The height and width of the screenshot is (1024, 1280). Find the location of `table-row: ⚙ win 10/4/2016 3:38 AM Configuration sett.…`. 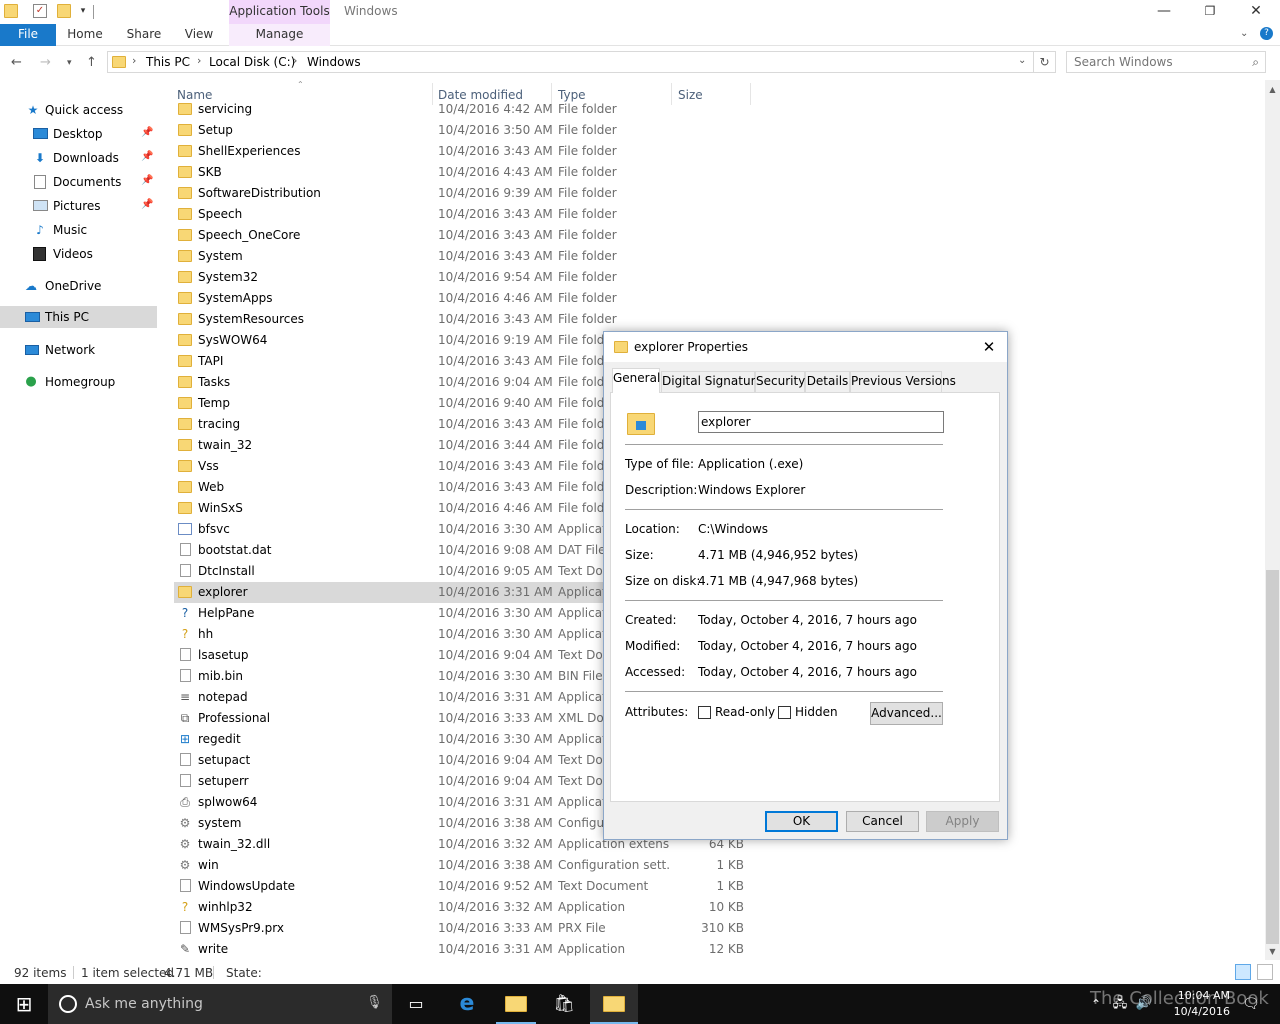

table-row: ⚙ win 10/4/2016 3:38 AM Configuration sett.… is located at coordinates (714, 865).